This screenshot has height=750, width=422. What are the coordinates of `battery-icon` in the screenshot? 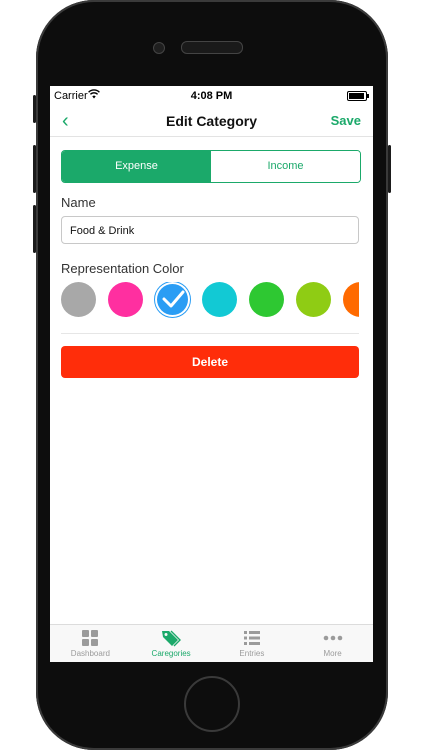 It's located at (358, 96).